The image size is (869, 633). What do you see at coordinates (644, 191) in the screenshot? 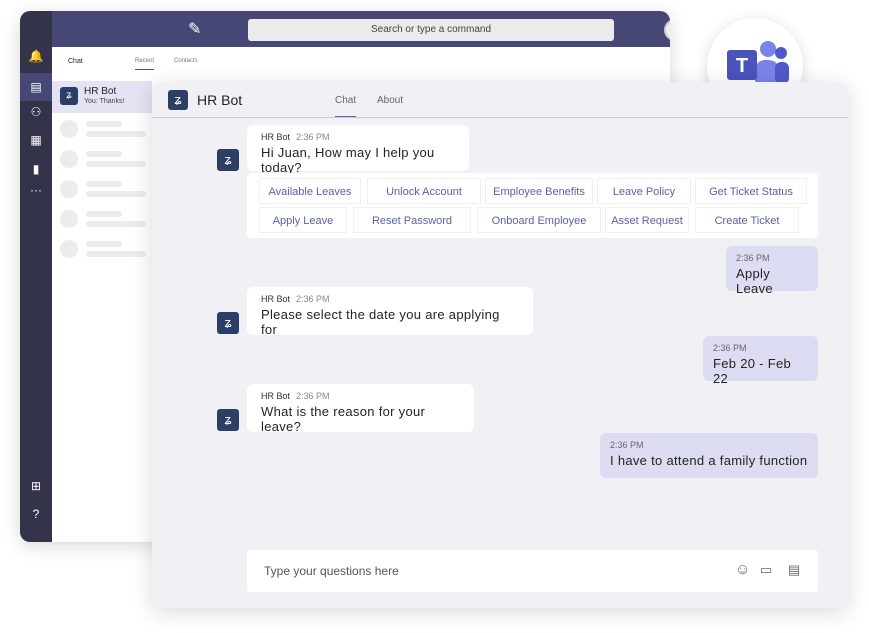
I see `action-leave-policy: Leave Policy` at bounding box center [644, 191].